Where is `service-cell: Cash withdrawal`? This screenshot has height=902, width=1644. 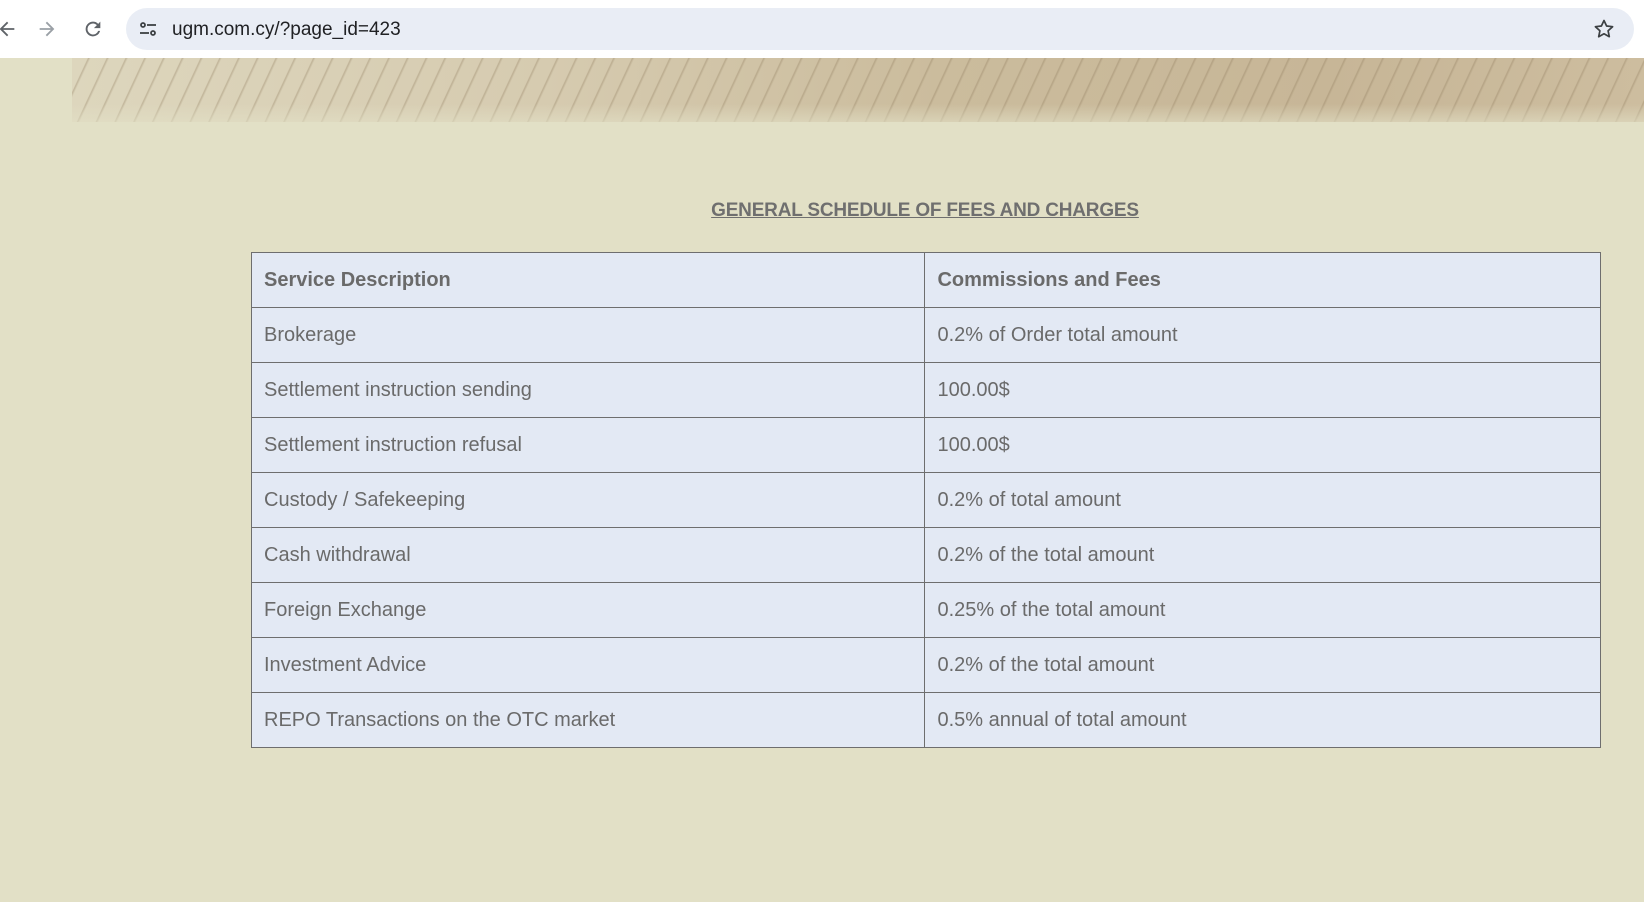 service-cell: Cash withdrawal is located at coordinates (588, 555).